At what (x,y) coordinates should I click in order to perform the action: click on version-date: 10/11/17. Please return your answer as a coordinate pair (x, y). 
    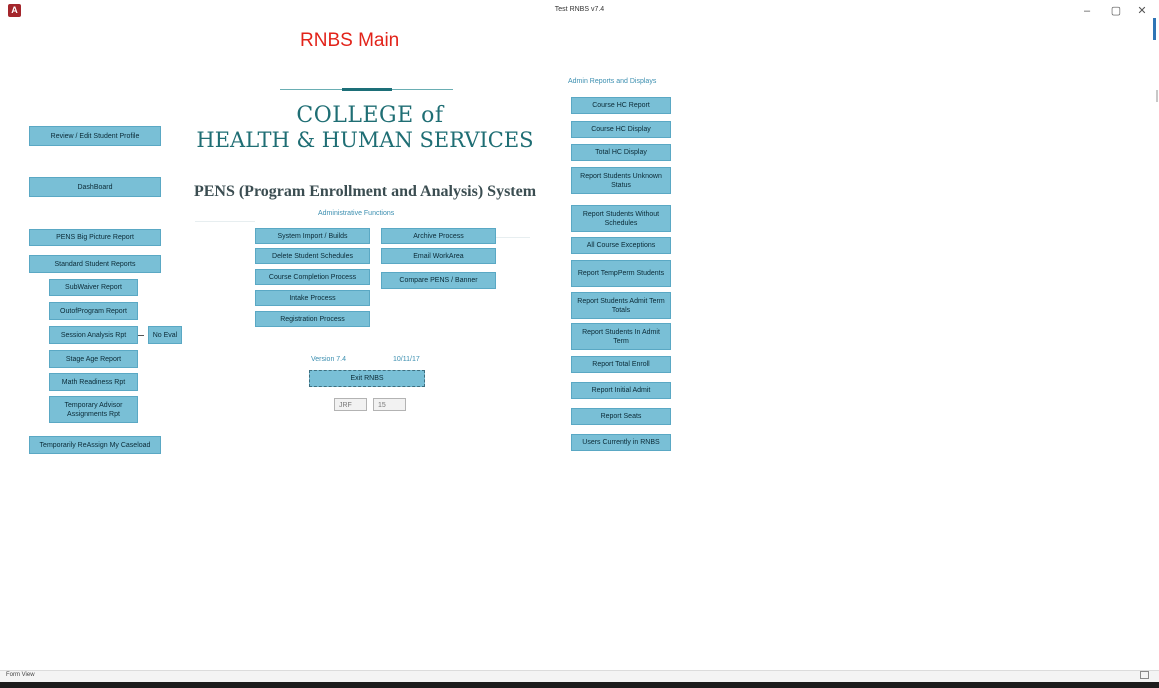
    Looking at the image, I should click on (406, 359).